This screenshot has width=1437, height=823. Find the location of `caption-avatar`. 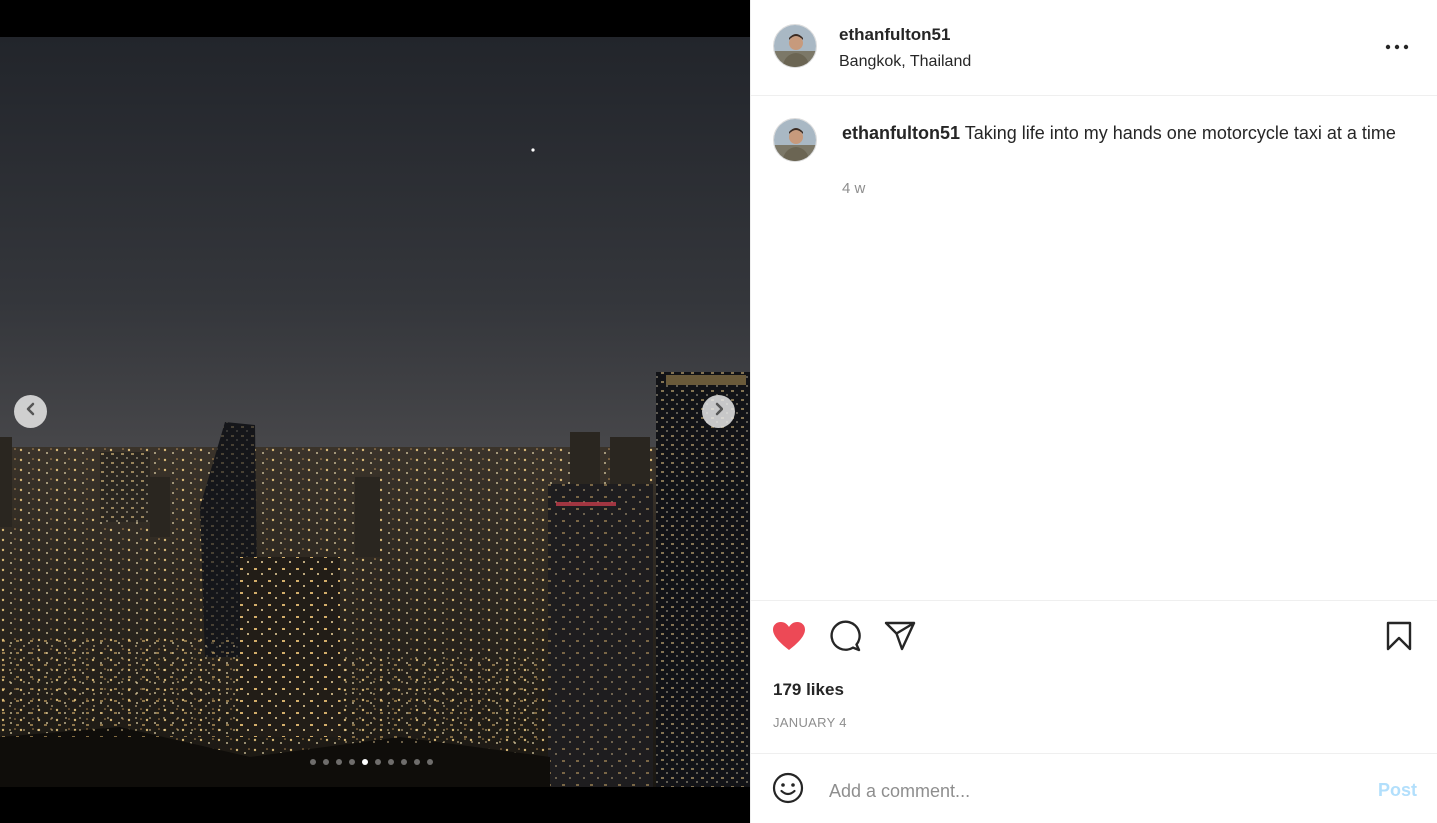

caption-avatar is located at coordinates (795, 140).